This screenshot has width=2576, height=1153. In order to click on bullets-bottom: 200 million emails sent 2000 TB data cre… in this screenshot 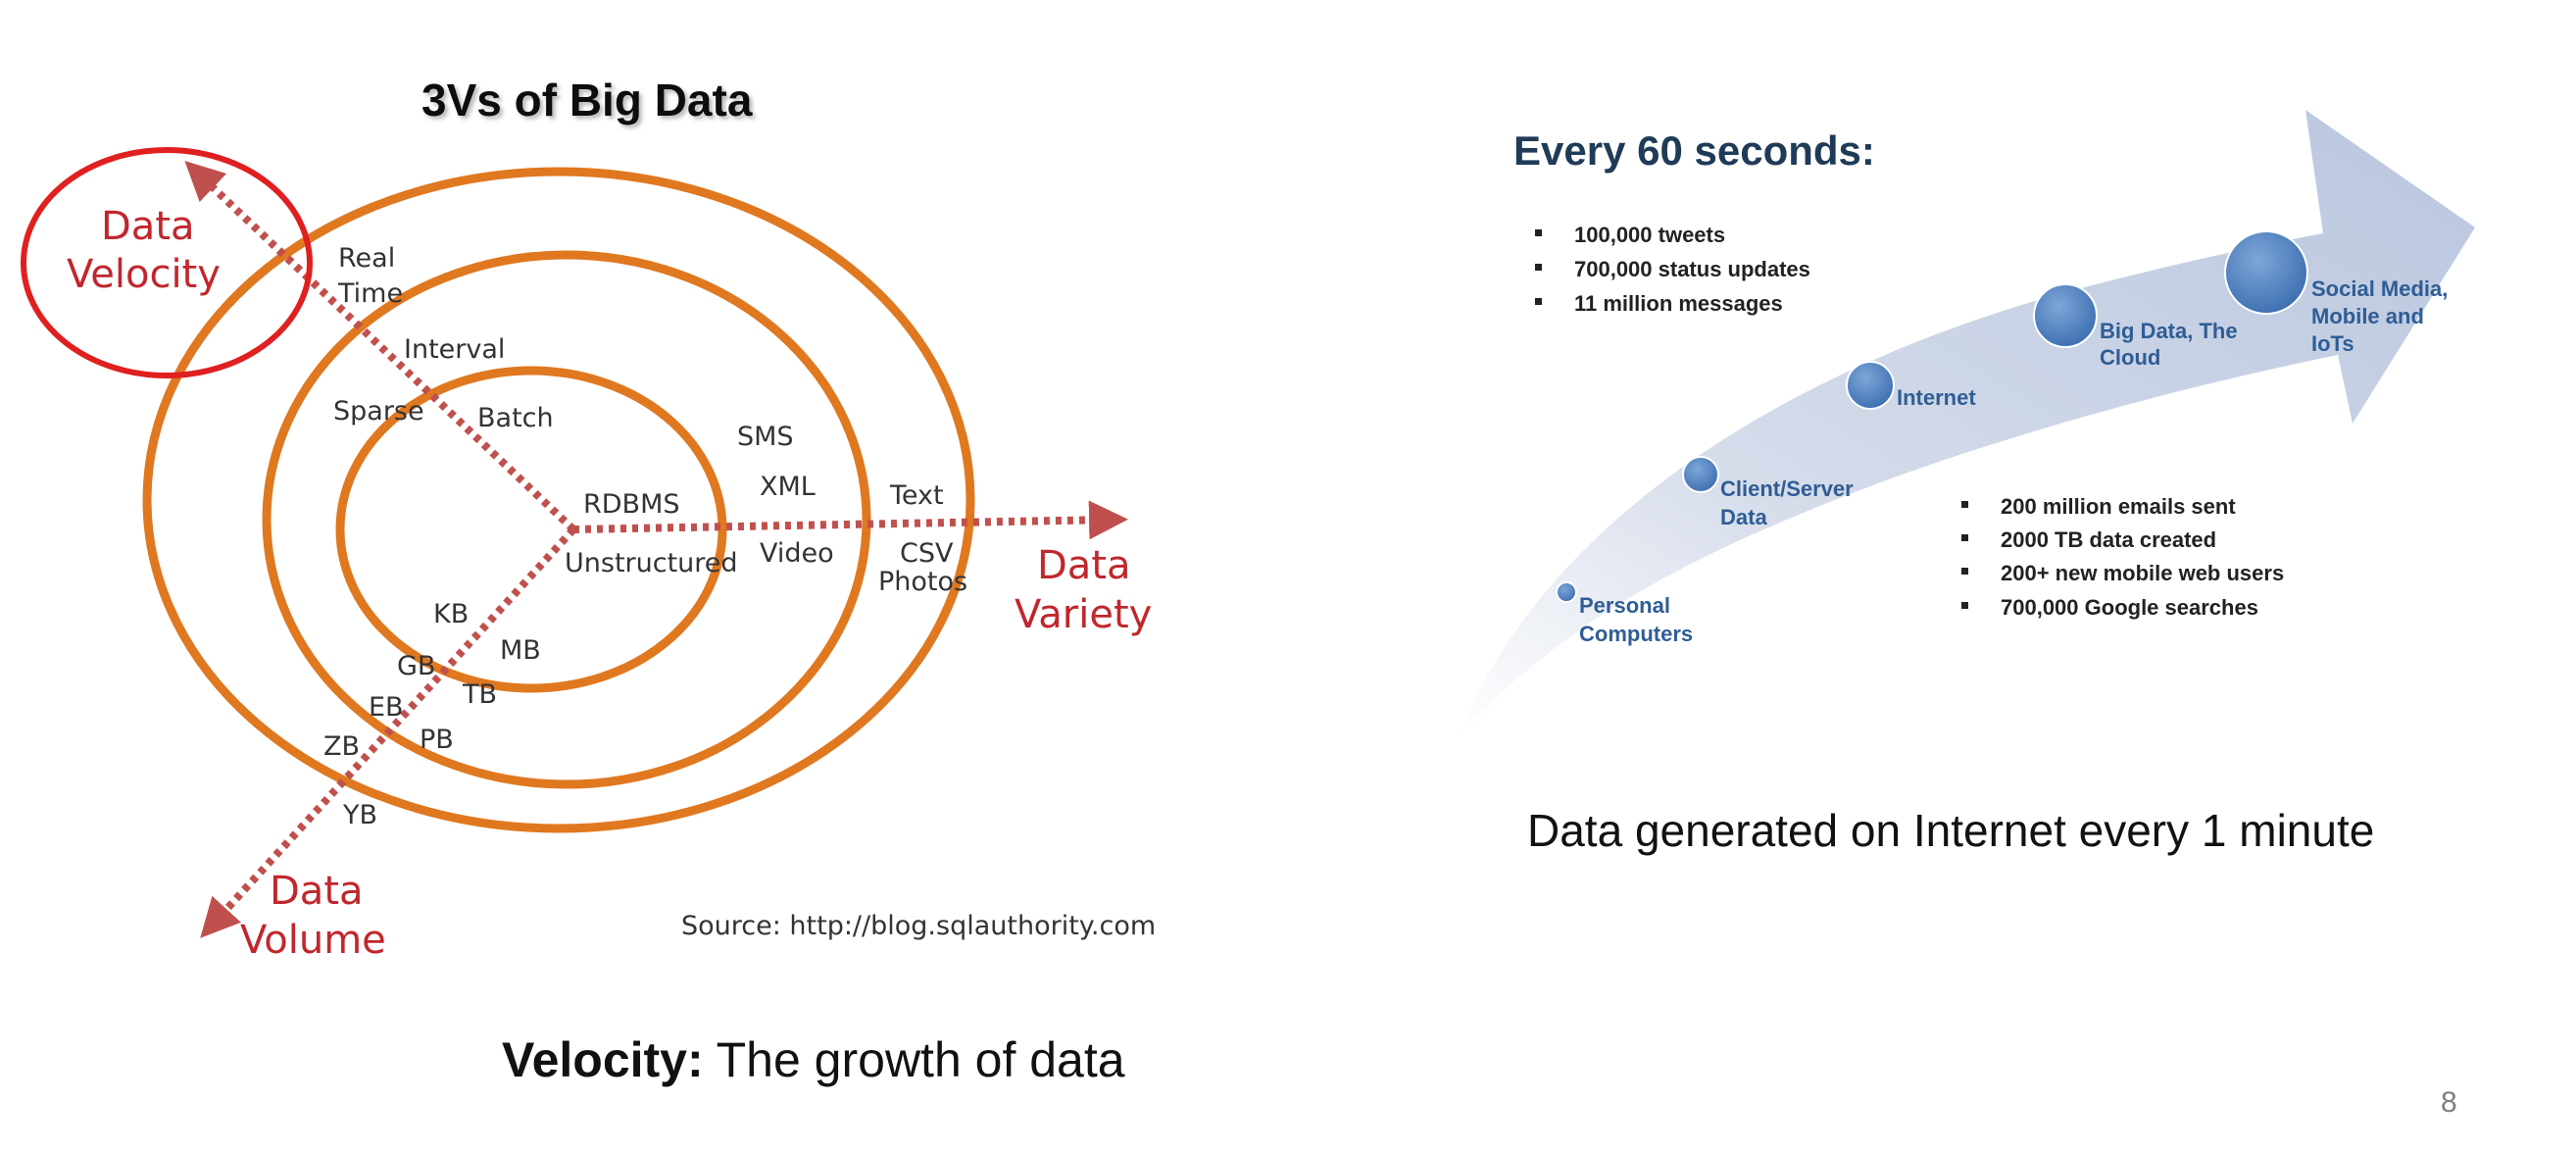, I will do `click(2122, 557)`.